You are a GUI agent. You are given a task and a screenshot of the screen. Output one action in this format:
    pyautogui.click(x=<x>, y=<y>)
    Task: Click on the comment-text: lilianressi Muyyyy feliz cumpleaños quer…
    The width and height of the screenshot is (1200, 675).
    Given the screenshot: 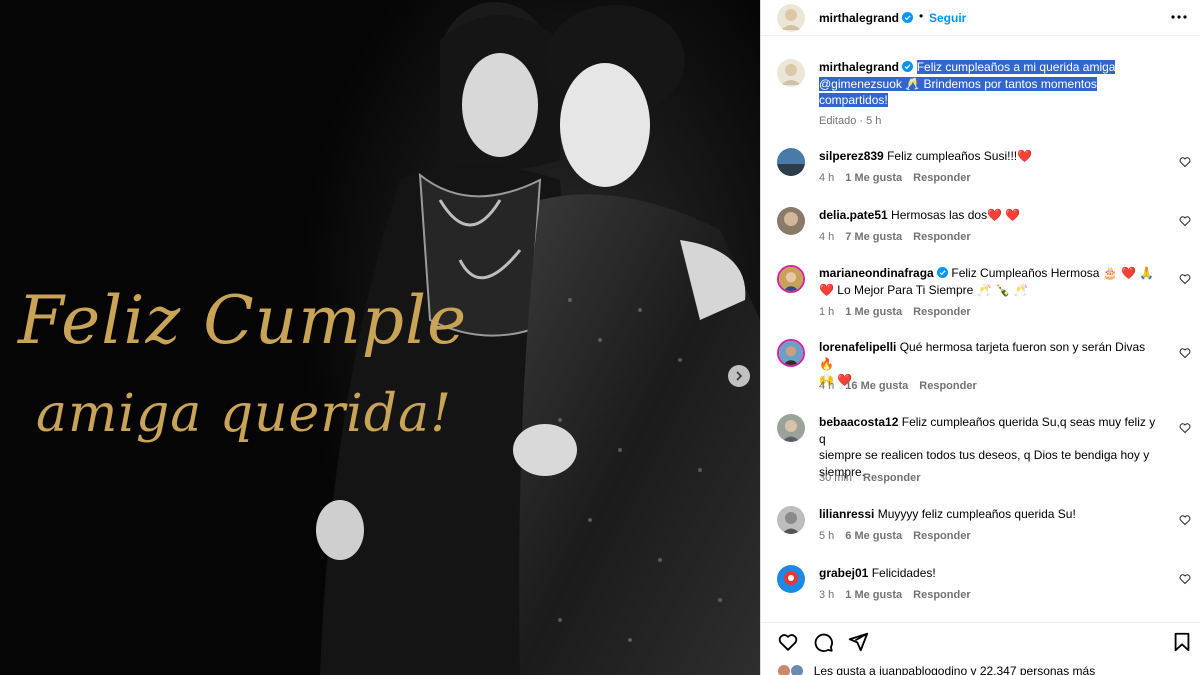 What is the action you would take?
    pyautogui.click(x=988, y=514)
    